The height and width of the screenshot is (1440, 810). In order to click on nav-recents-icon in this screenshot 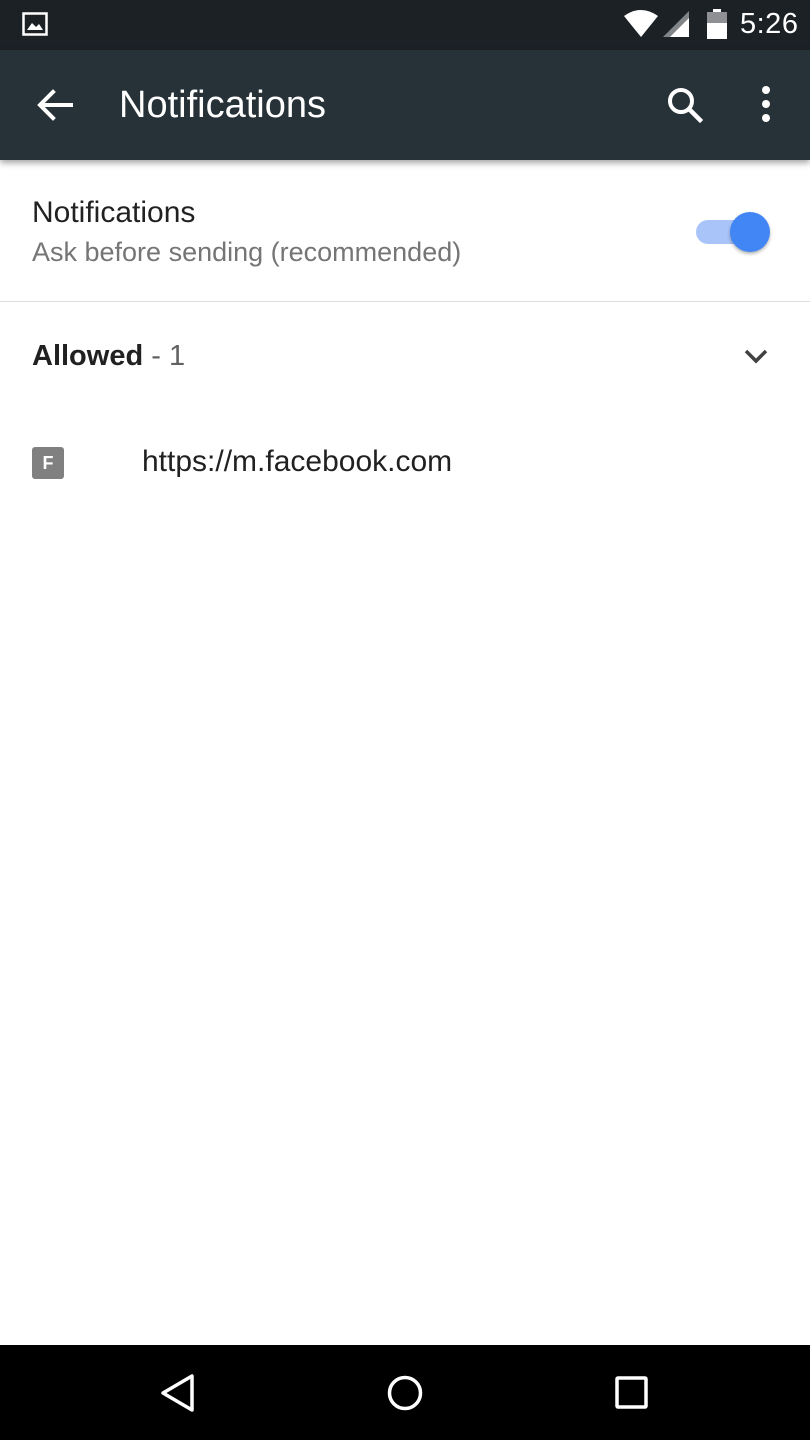, I will do `click(633, 1394)`.